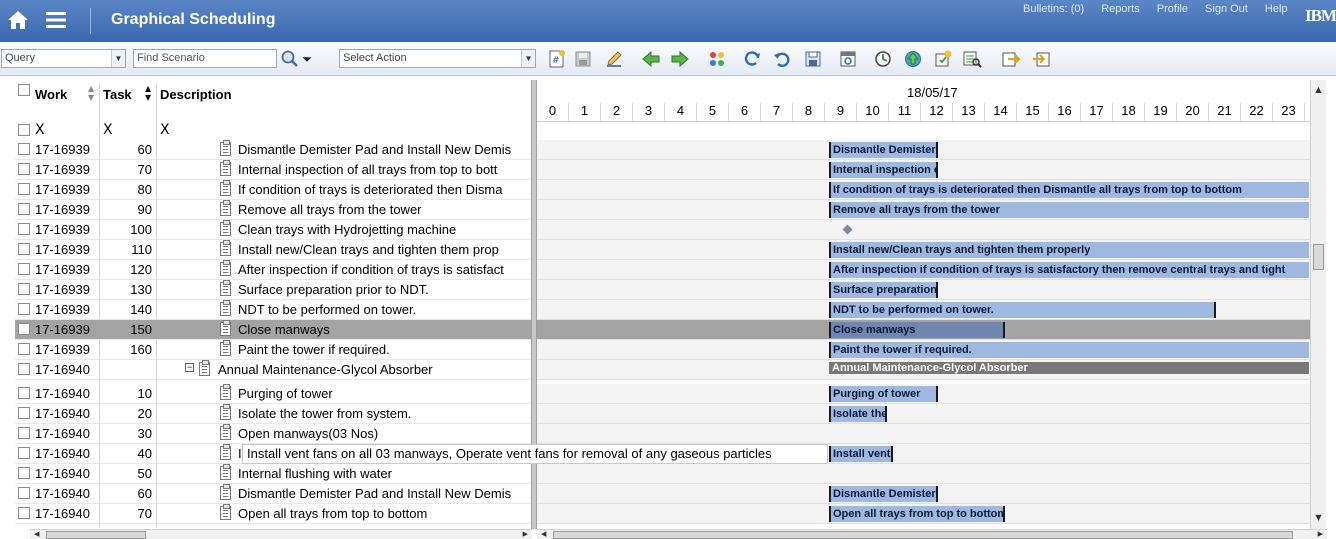 The width and height of the screenshot is (1336, 539). What do you see at coordinates (189, 367) in the screenshot?
I see `collapse-icon: −` at bounding box center [189, 367].